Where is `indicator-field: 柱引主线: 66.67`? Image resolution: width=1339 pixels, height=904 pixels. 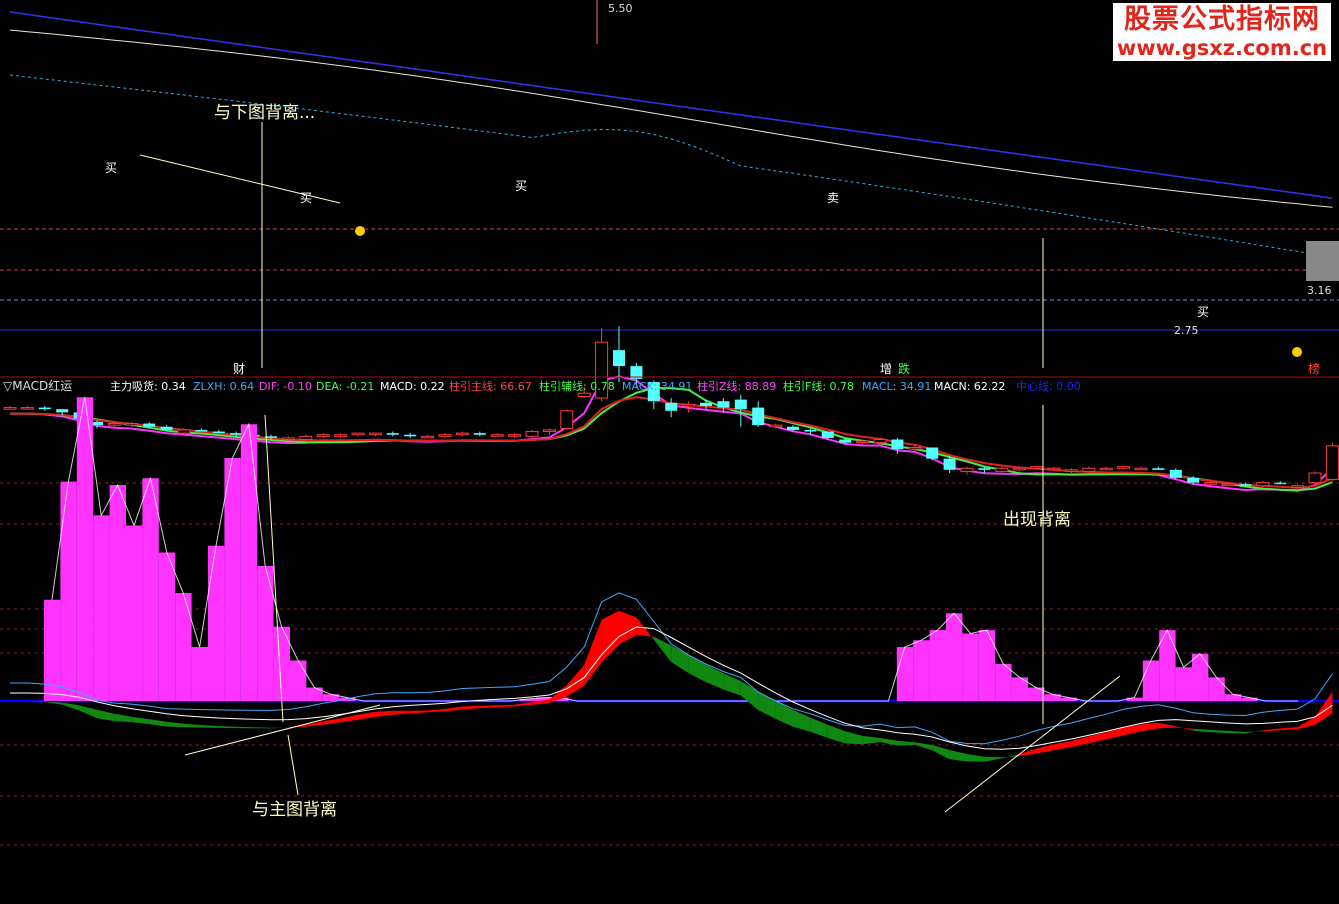 indicator-field: 柱引主线: 66.67 is located at coordinates (490, 386).